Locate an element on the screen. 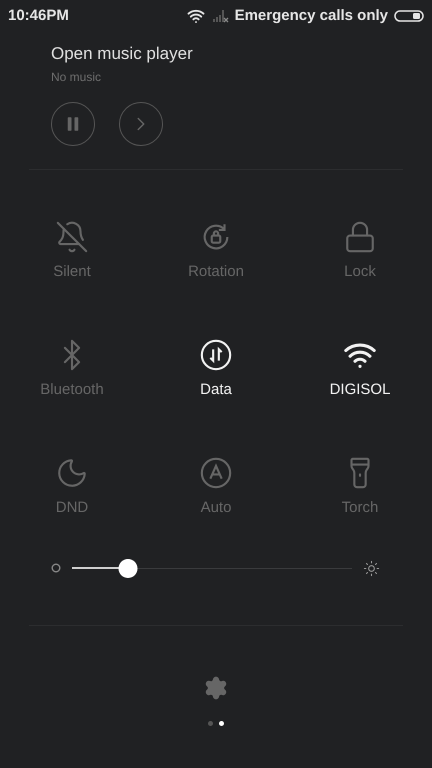 This screenshot has width=432, height=768. carrier-text: Emergency calls only is located at coordinates (311, 16).